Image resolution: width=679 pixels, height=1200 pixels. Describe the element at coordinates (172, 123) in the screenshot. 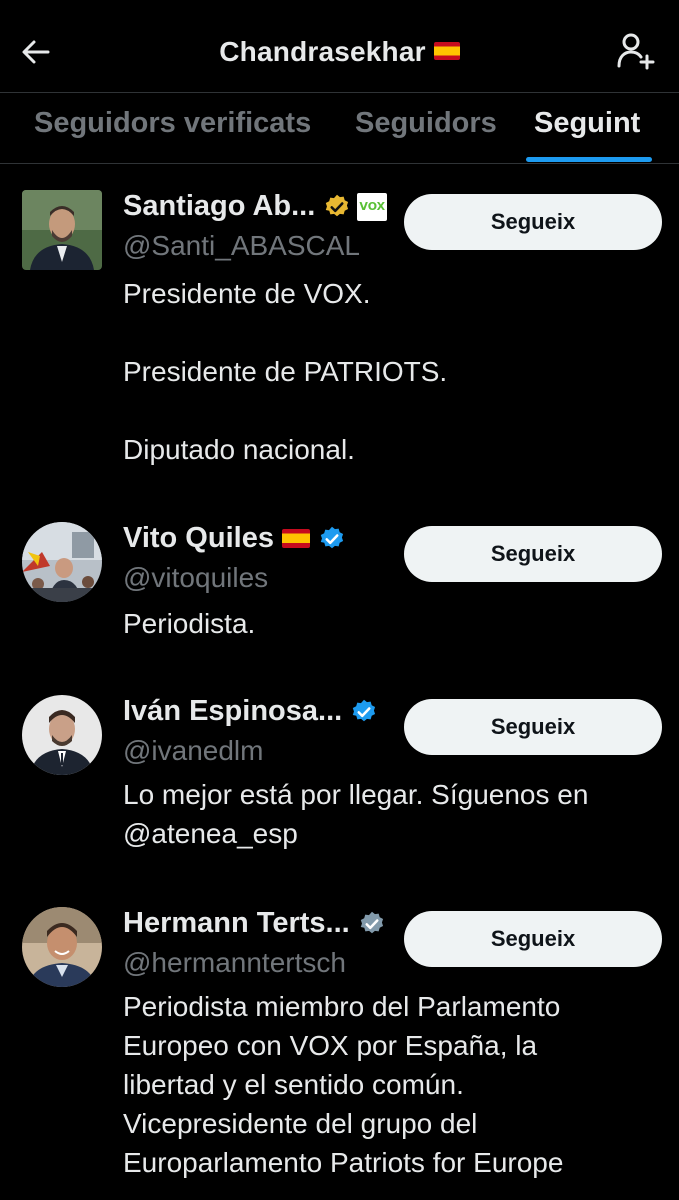

I see `tab-verified-followers: Seguidors verificats` at that location.